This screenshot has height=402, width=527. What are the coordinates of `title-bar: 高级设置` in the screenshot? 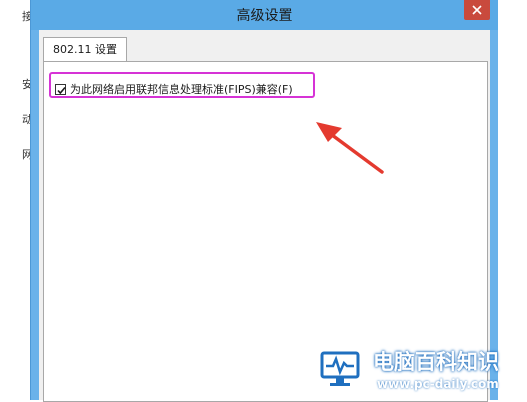 It's located at (264, 15).